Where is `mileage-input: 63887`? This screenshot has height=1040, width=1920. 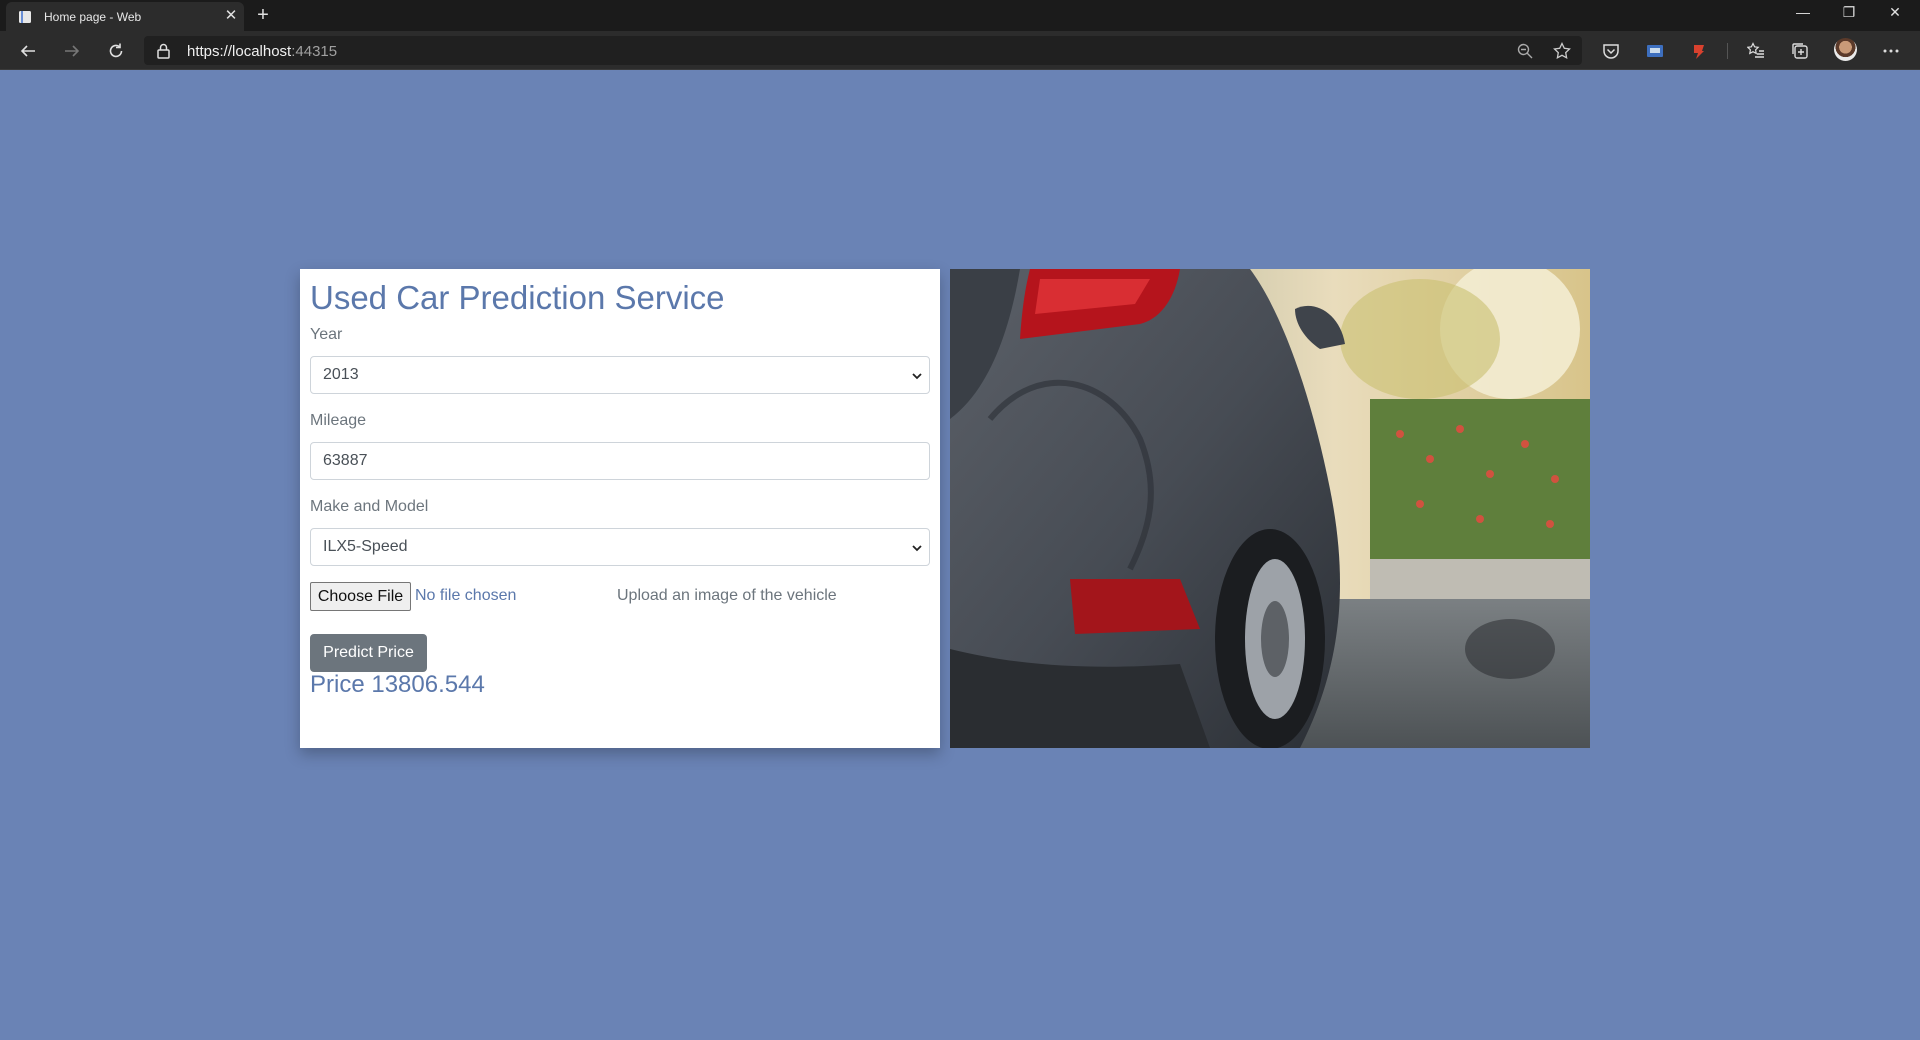
mileage-input: 63887 is located at coordinates (620, 461).